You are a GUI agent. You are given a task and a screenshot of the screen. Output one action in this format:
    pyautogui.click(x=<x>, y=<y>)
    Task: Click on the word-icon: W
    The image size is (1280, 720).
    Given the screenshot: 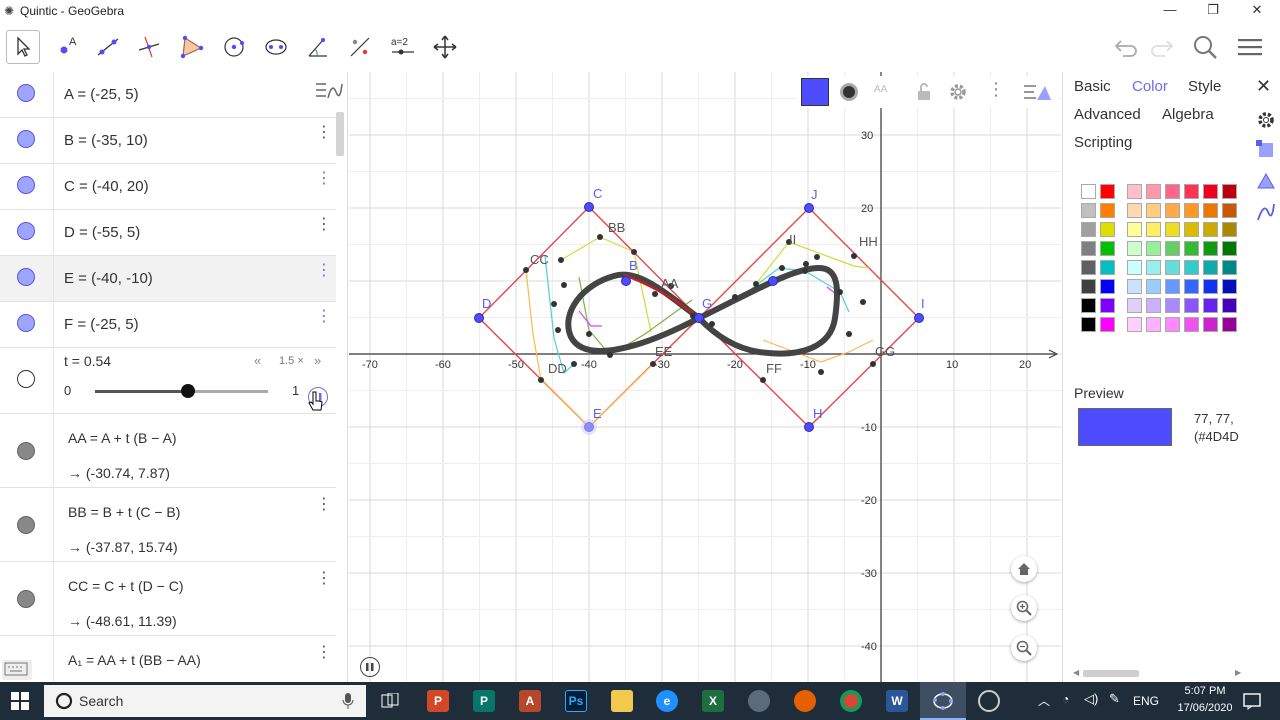 What is the action you would take?
    pyautogui.click(x=897, y=701)
    